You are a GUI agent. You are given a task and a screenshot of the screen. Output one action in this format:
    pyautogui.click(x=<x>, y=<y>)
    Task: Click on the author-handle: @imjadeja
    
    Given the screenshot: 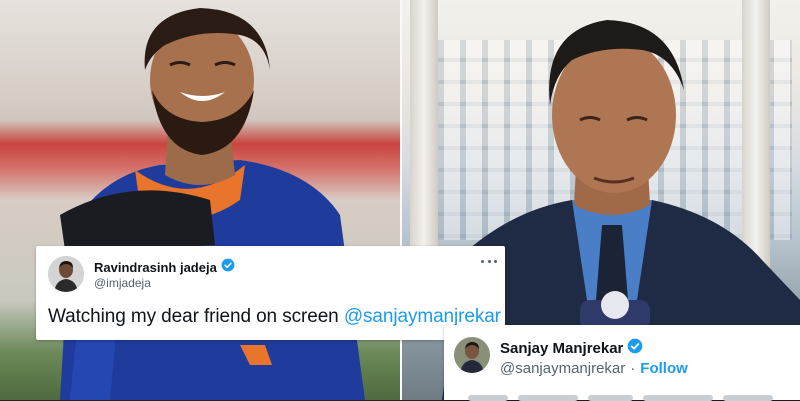 What is the action you would take?
    pyautogui.click(x=122, y=283)
    